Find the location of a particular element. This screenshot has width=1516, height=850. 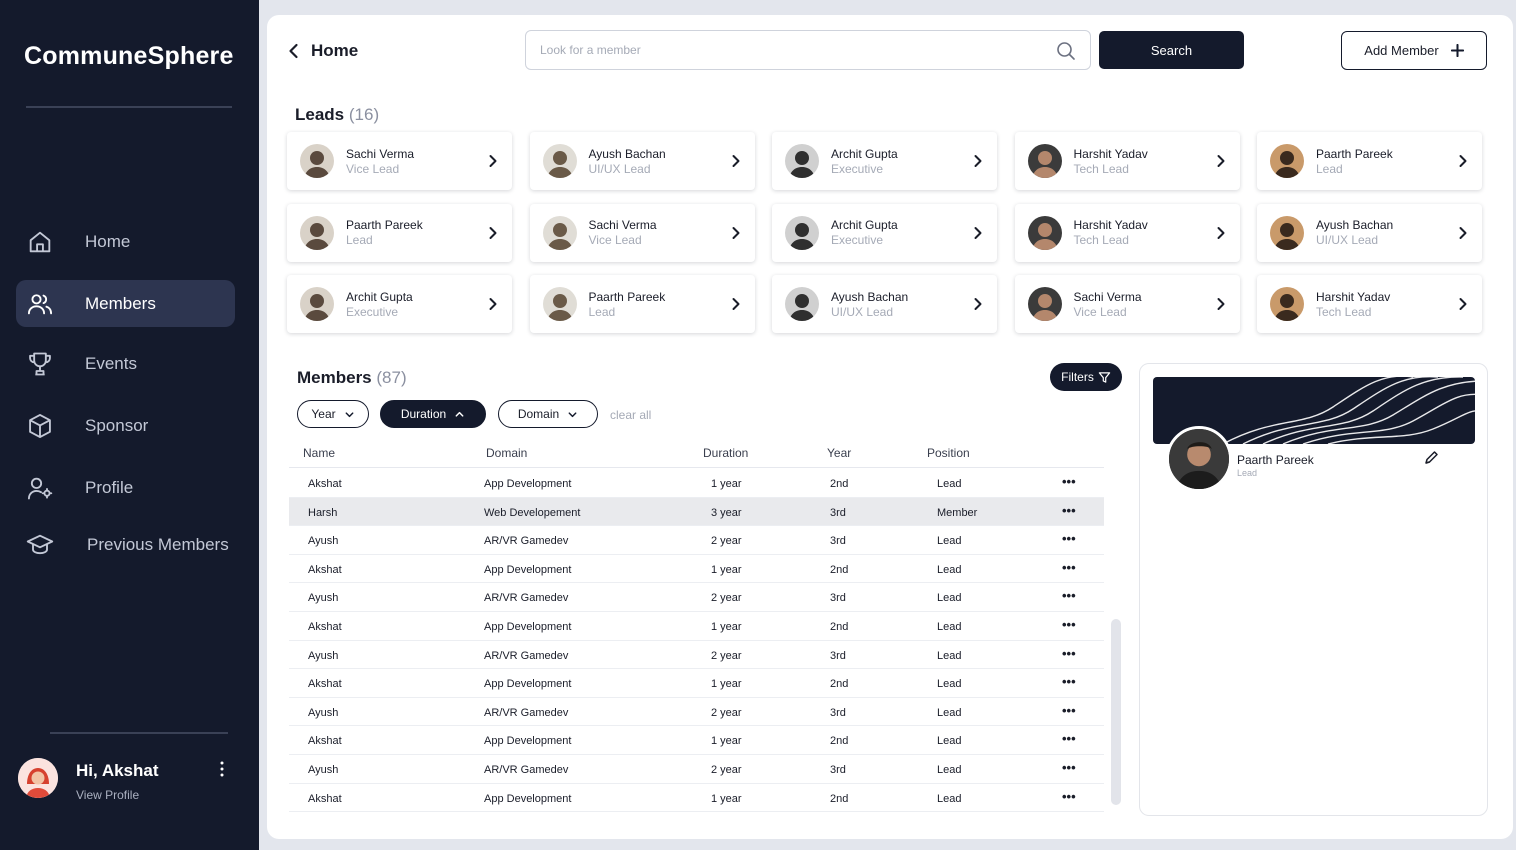

filters-button: Filters is located at coordinates (1086, 377).